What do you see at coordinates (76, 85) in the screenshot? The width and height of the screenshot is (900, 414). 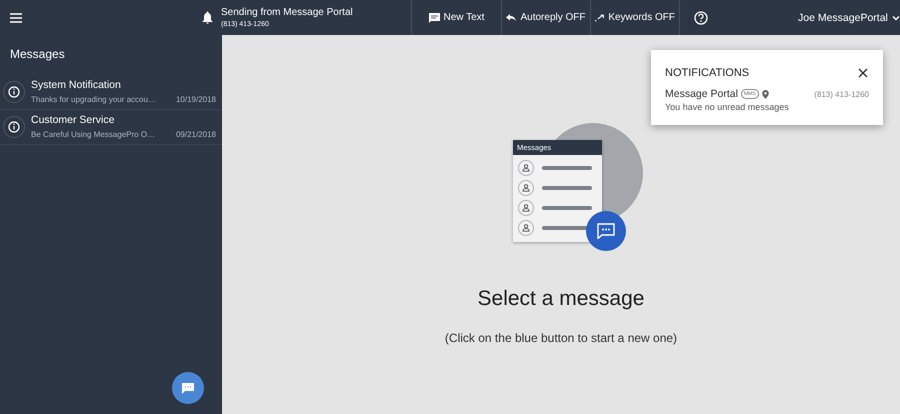 I see `conversation-name: System Notification` at bounding box center [76, 85].